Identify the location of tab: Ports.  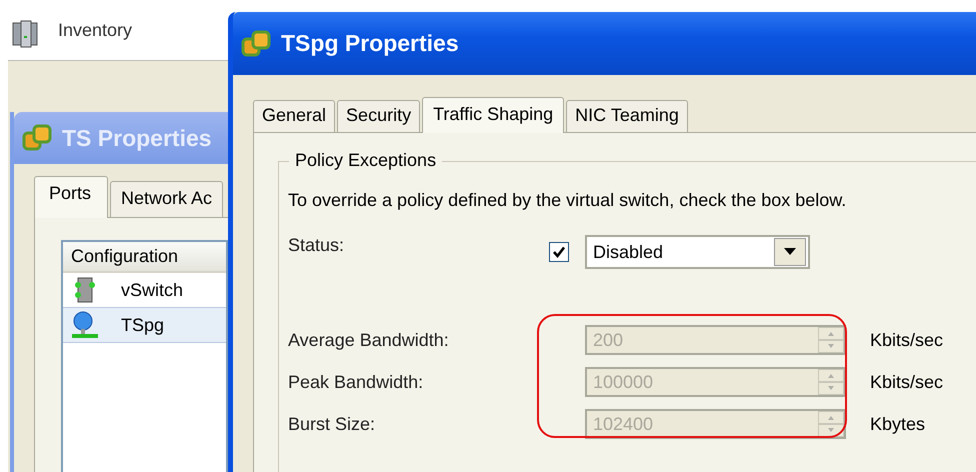
(71, 197).